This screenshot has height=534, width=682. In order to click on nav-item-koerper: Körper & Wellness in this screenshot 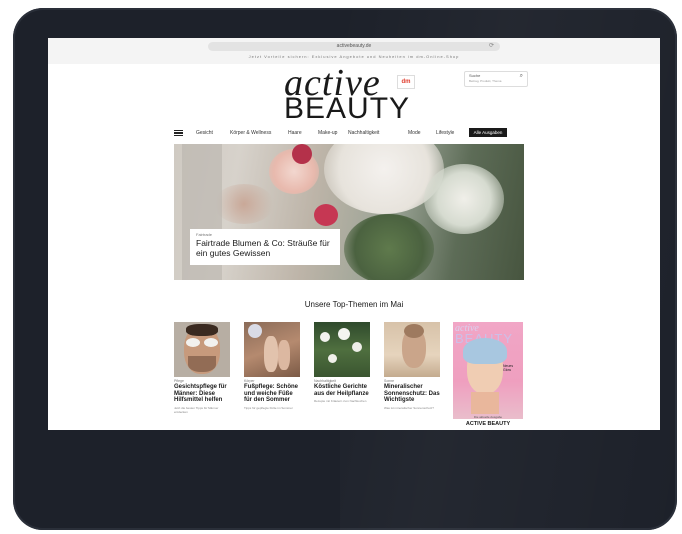, I will do `click(250, 133)`.